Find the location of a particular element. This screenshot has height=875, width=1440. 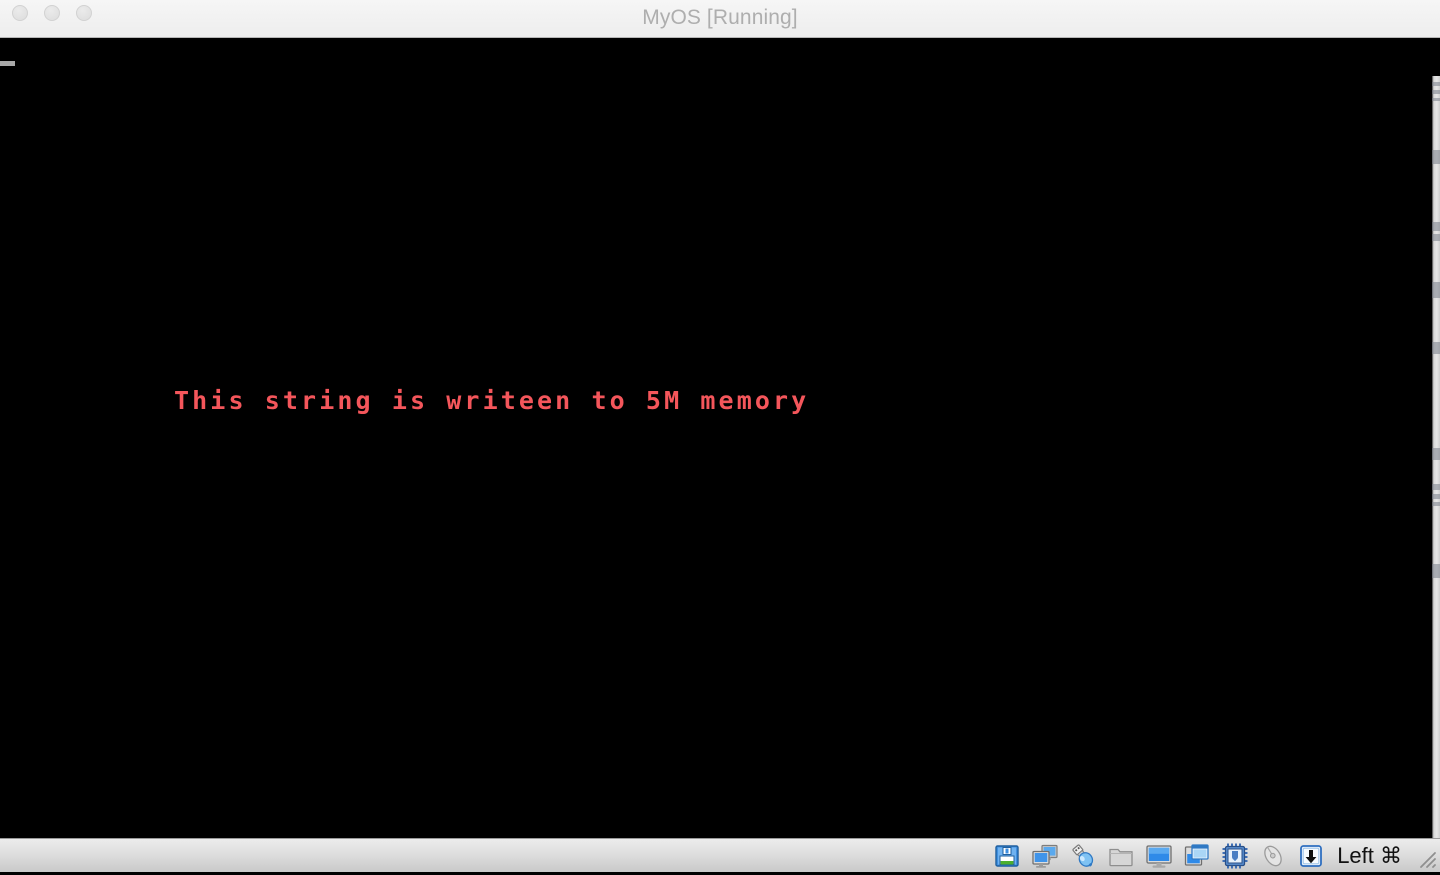

shared-folder-icon is located at coordinates (1121, 856).